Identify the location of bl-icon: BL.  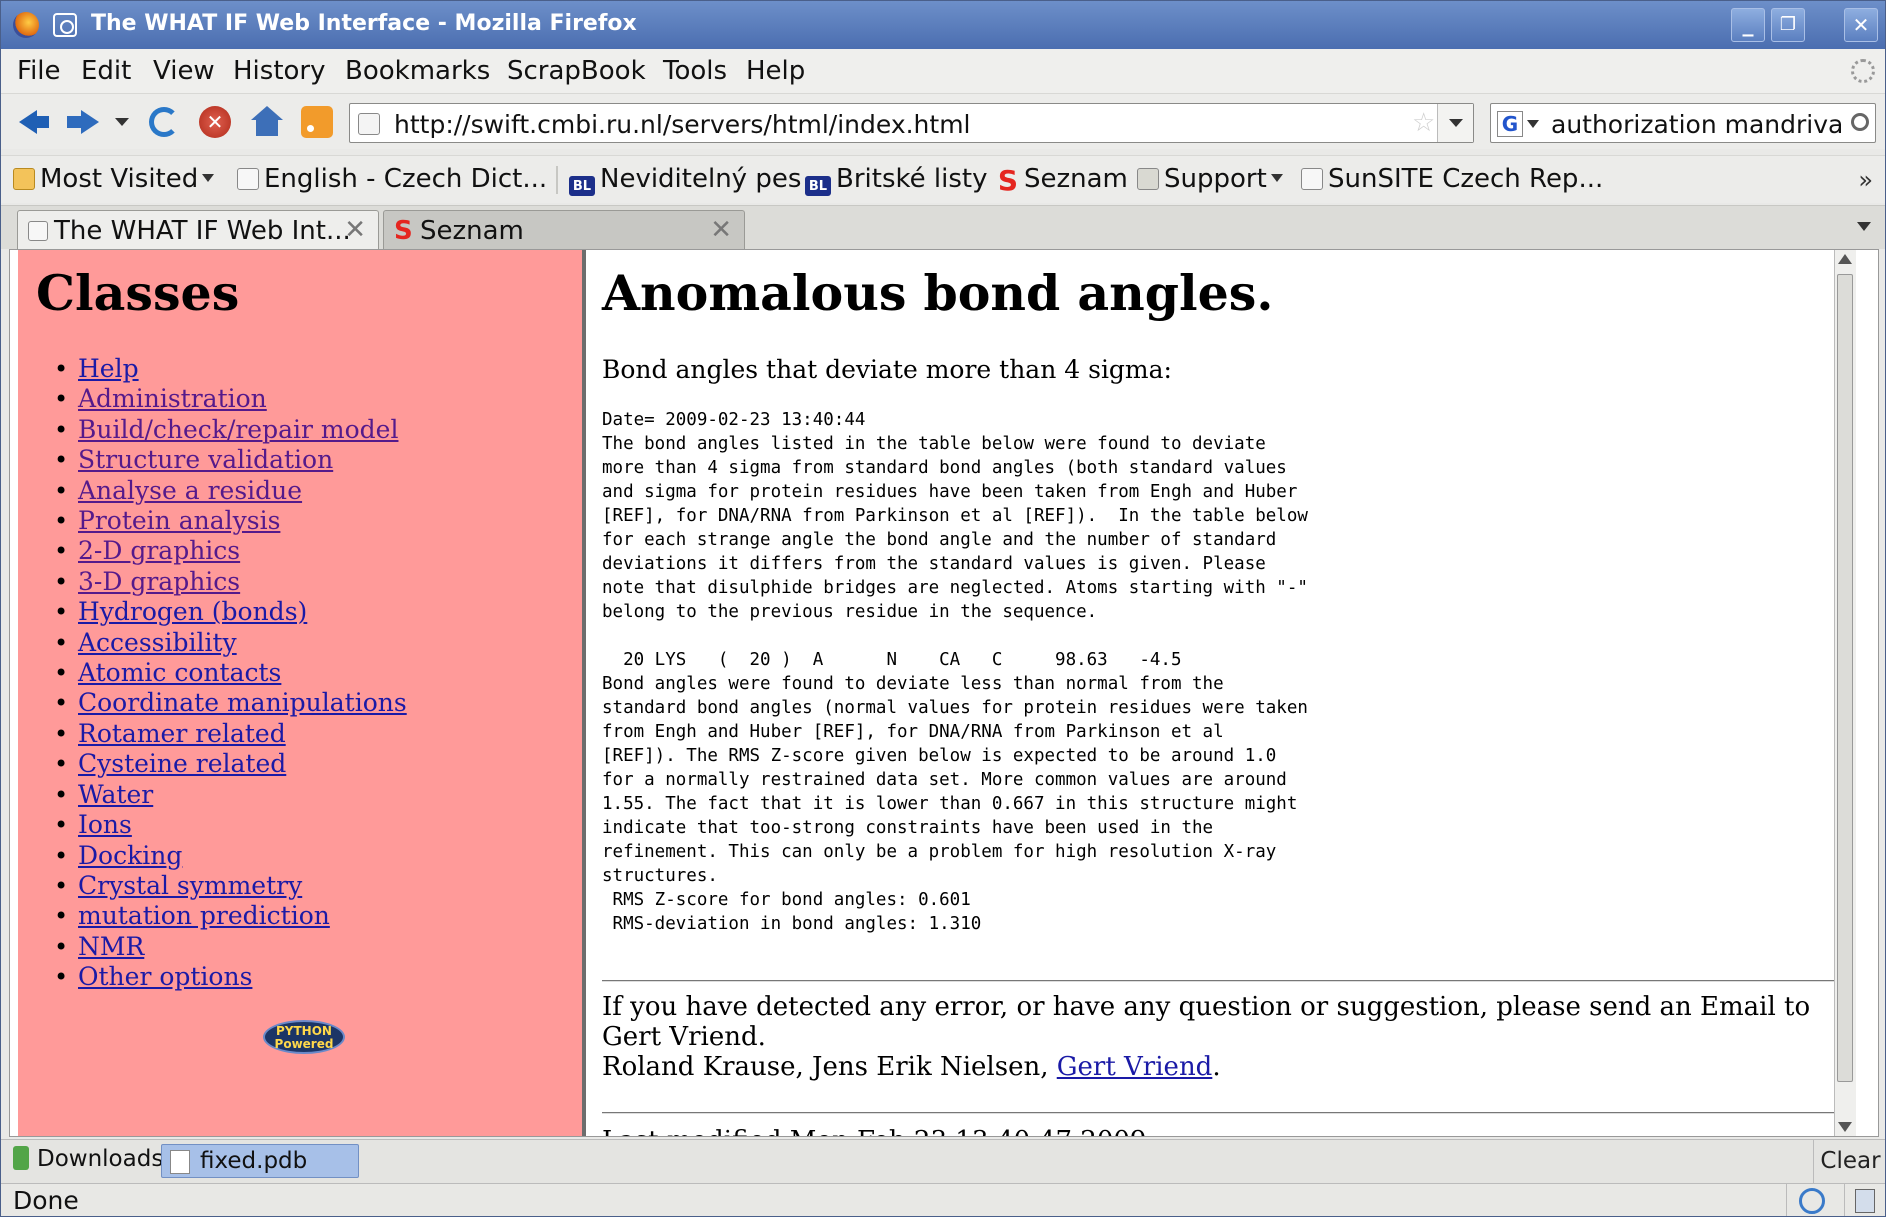
(582, 186).